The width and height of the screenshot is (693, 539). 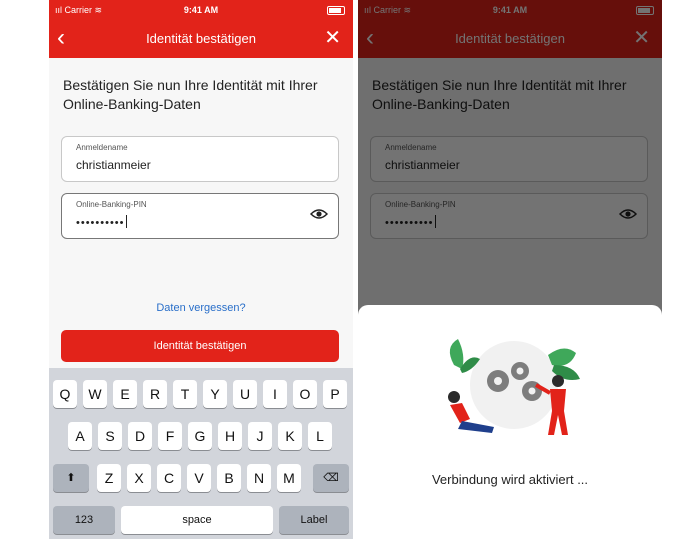 What do you see at coordinates (289, 478) in the screenshot?
I see `key-m: M` at bounding box center [289, 478].